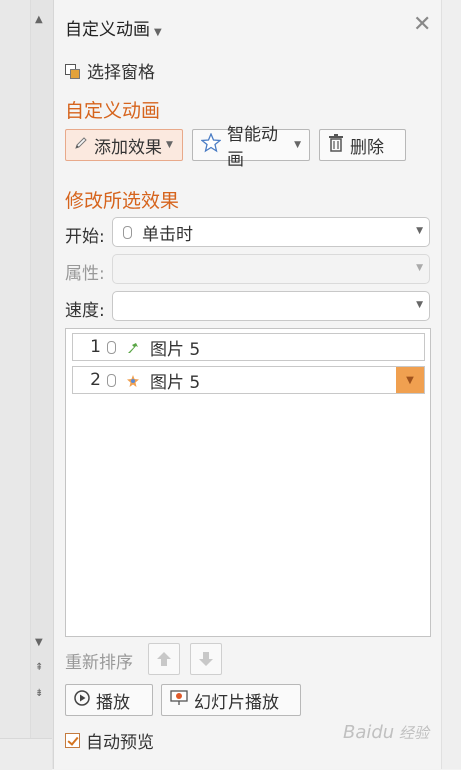 This screenshot has height=770, width=461. Describe the element at coordinates (120, 743) in the screenshot. I see `autopreview-label: 自动预览` at that location.